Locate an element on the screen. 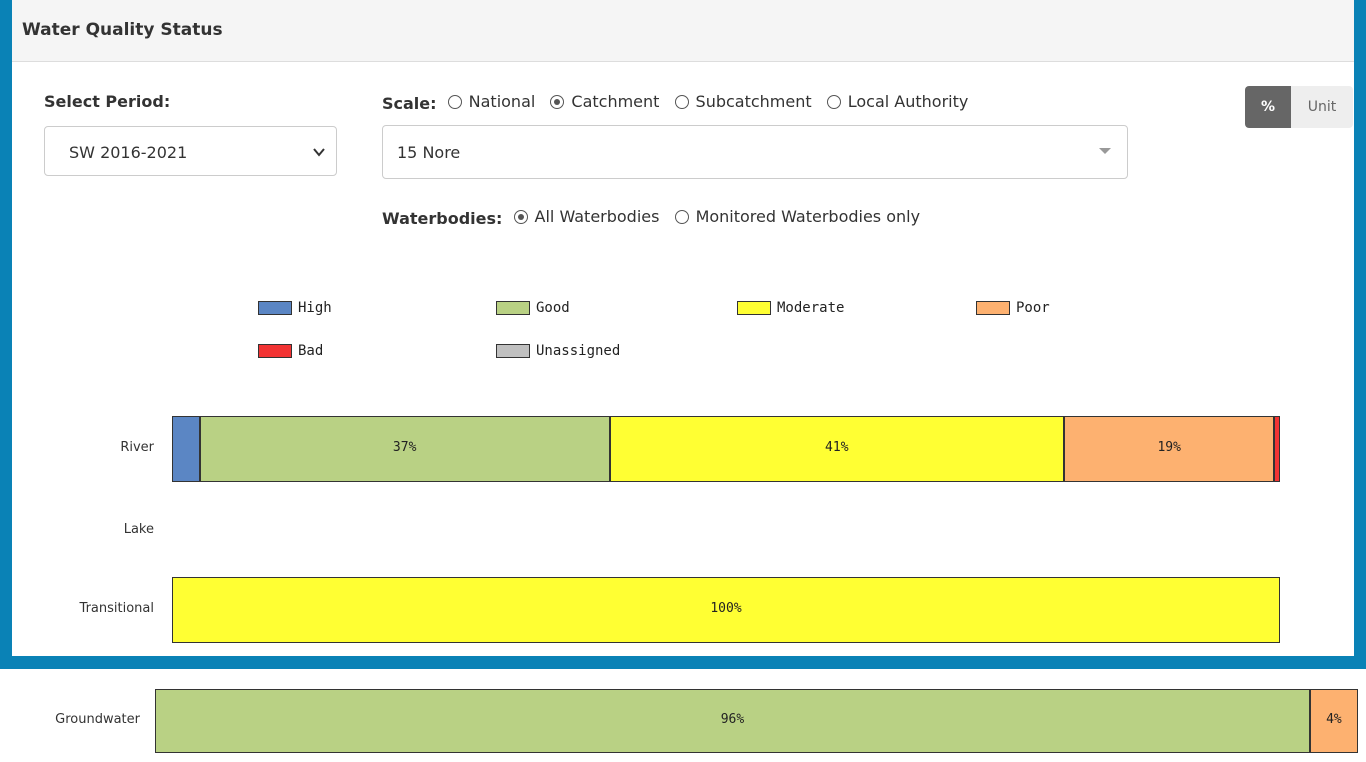 Image resolution: width=1366 pixels, height=762 pixels. panel-header: Water Quality Status is located at coordinates (683, 31).